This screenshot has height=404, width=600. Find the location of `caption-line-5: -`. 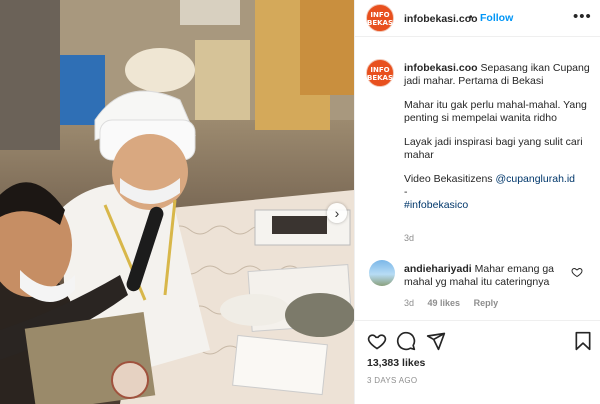

caption-line-5: - is located at coordinates (406, 192).